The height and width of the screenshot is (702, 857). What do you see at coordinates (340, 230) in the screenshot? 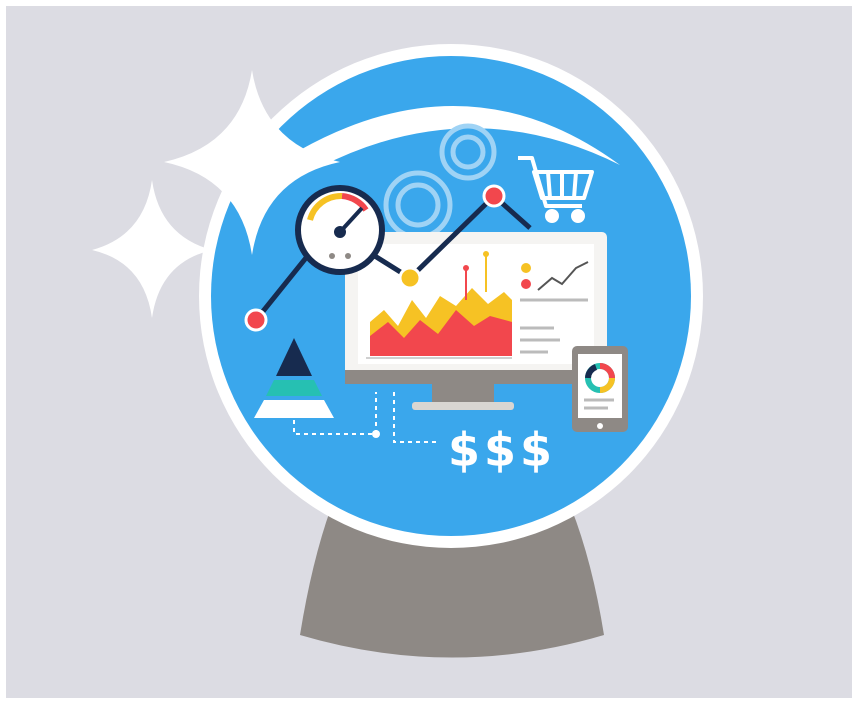
I see `gauge-icon` at bounding box center [340, 230].